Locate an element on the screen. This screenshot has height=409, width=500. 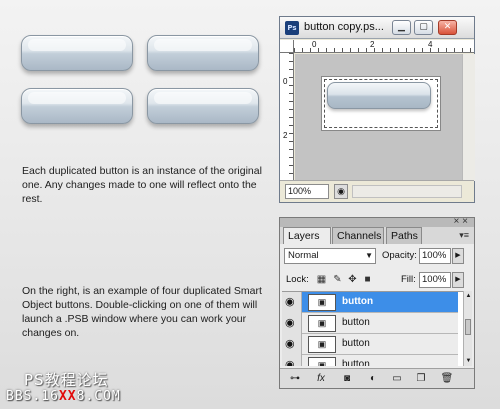
opacity-field: 100% is located at coordinates (435, 256).